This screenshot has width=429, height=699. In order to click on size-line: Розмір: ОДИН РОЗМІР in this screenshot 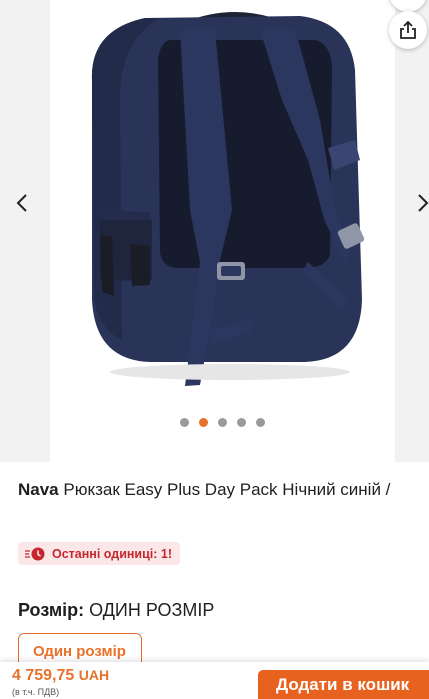, I will do `click(116, 610)`.